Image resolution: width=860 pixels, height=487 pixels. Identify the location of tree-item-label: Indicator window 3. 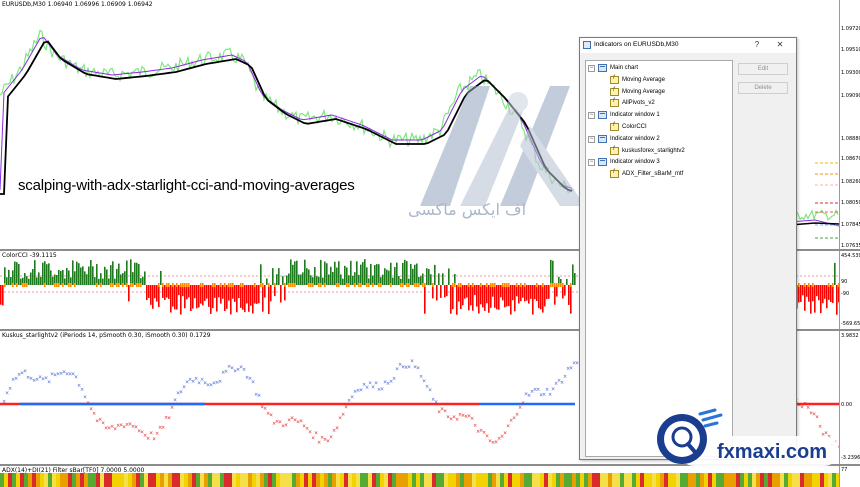
(635, 162).